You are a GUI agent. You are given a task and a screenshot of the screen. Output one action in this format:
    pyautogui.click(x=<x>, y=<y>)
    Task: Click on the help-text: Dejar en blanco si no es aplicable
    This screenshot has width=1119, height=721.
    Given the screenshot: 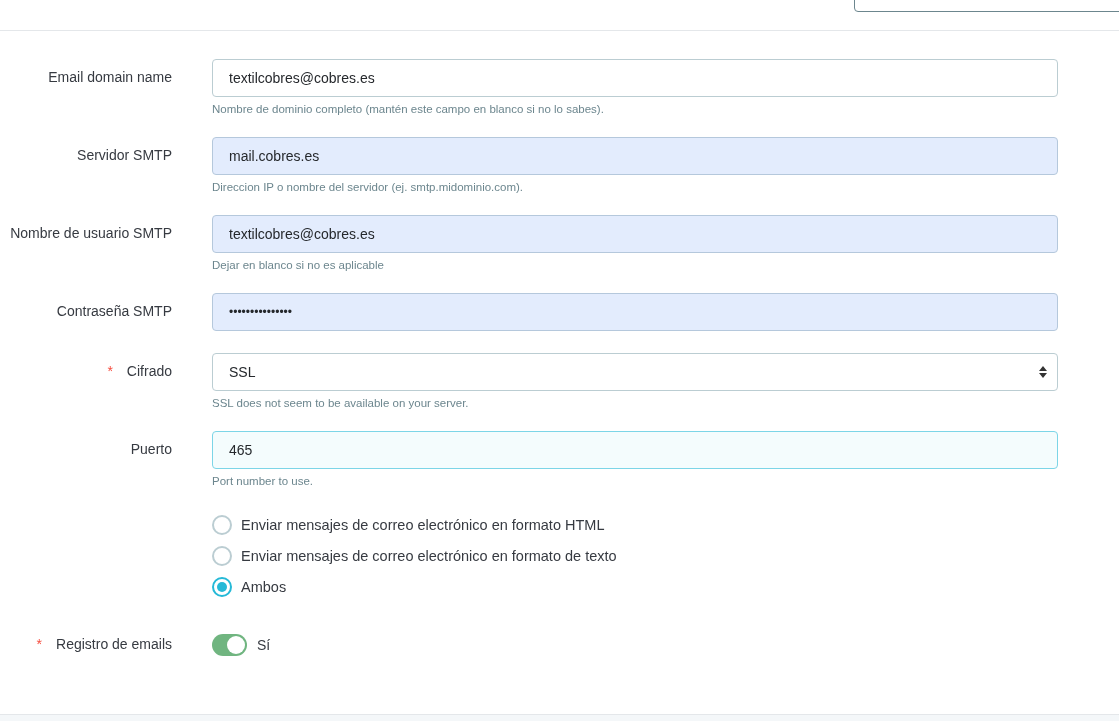 What is the action you would take?
    pyautogui.click(x=298, y=265)
    